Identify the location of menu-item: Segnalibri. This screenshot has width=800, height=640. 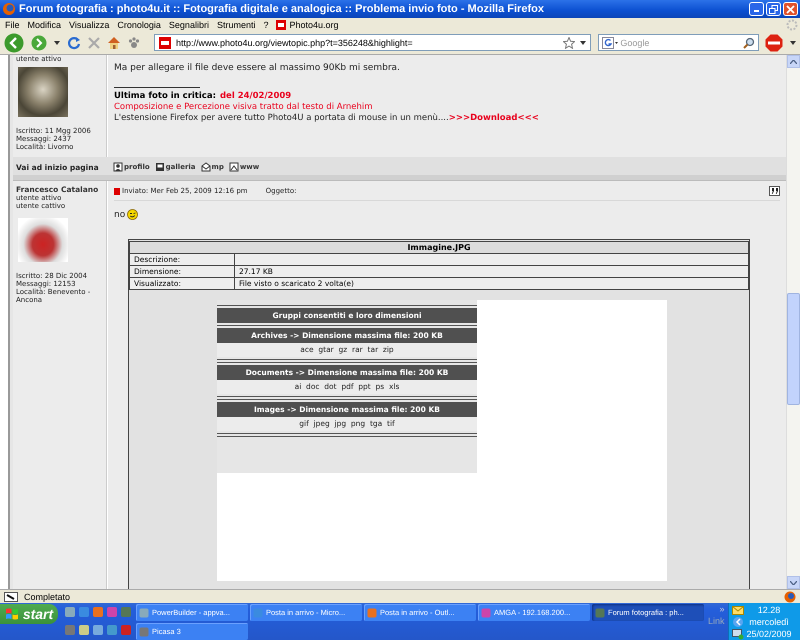
(190, 25).